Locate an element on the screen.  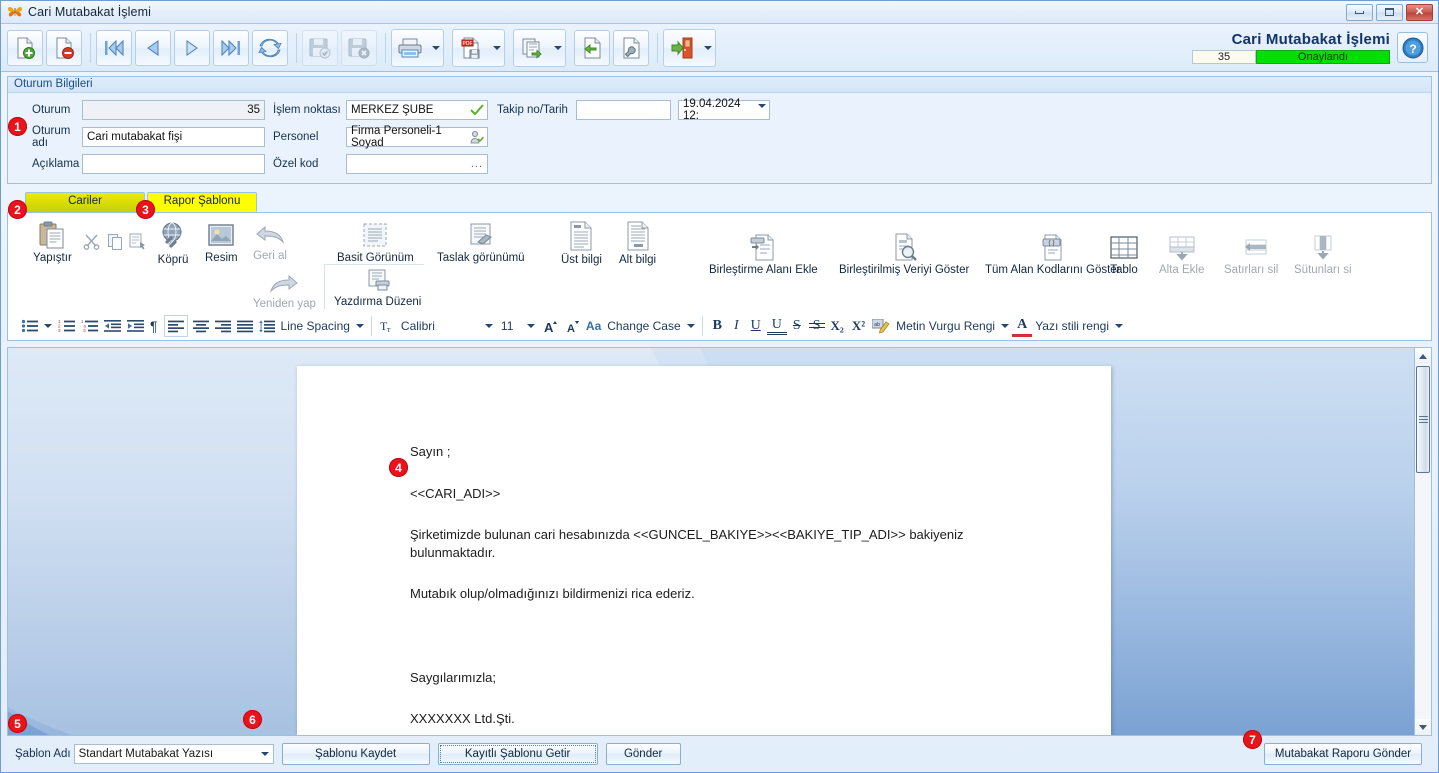
cancel-save-button is located at coordinates (359, 47).